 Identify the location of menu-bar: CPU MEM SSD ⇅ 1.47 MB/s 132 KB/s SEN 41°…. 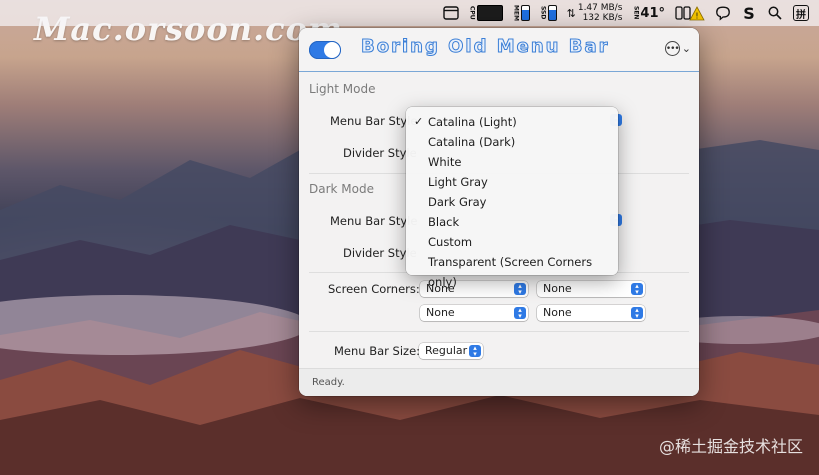
(409, 13).